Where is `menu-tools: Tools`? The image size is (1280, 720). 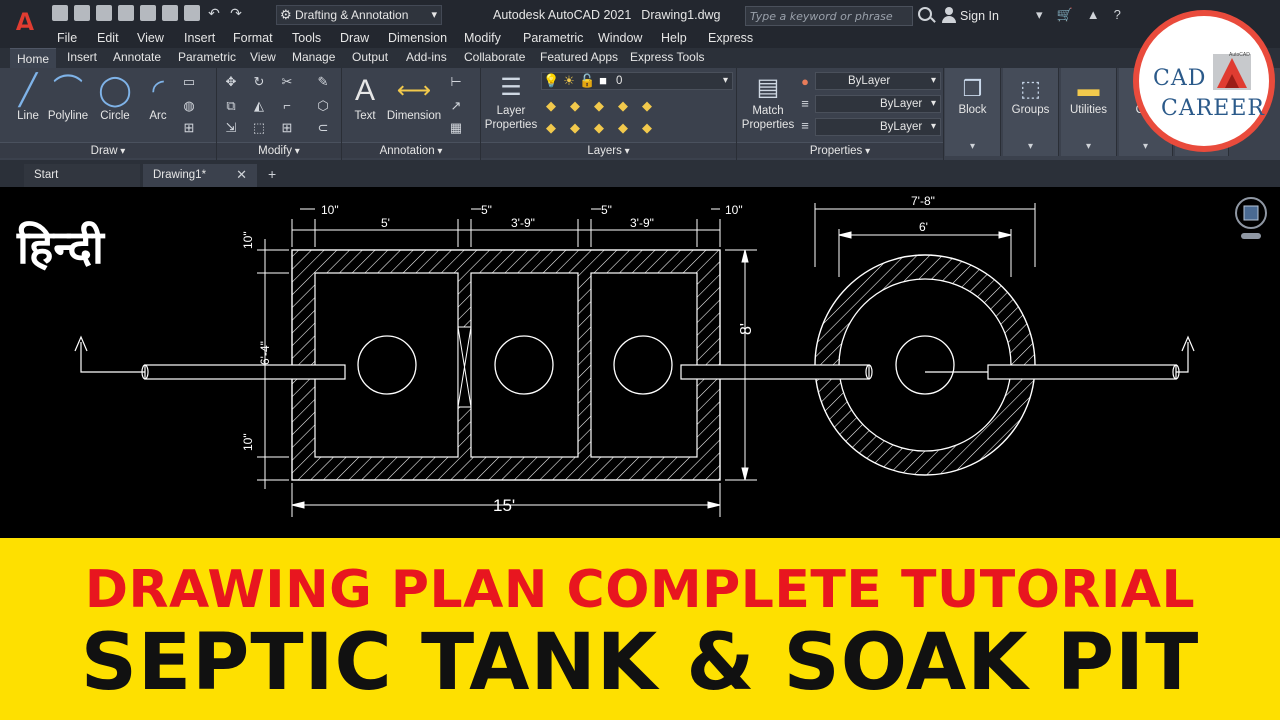 menu-tools: Tools is located at coordinates (306, 38).